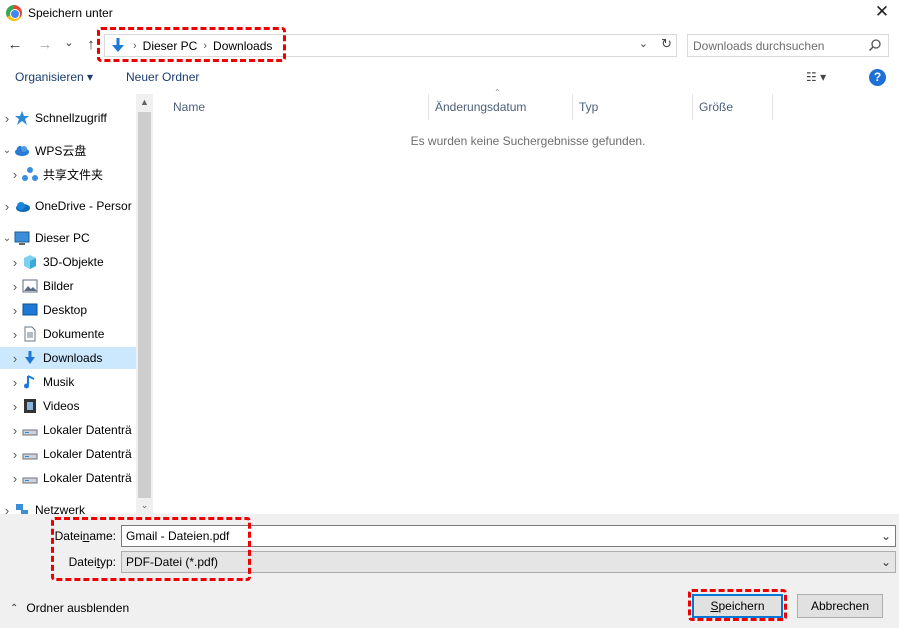 The image size is (899, 628). Describe the element at coordinates (30, 286) in the screenshot. I see `picture-icon` at that location.